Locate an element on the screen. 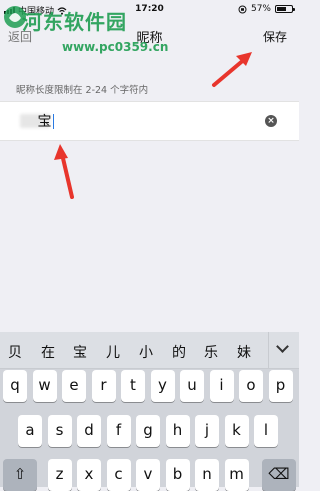 Image resolution: width=320 pixels, height=491 pixels. key-d: d is located at coordinates (89, 431).